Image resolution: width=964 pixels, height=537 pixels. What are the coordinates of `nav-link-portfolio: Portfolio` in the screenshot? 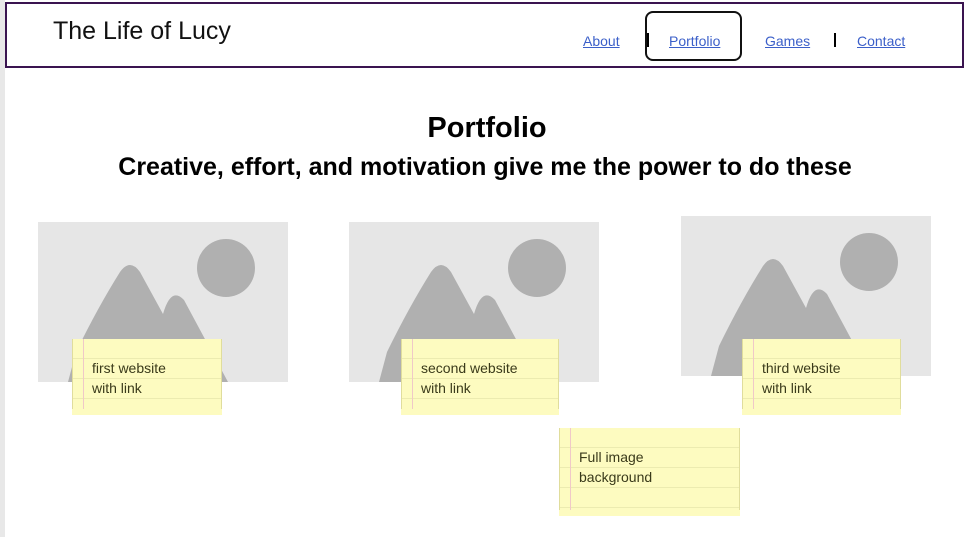 It's located at (694, 41).